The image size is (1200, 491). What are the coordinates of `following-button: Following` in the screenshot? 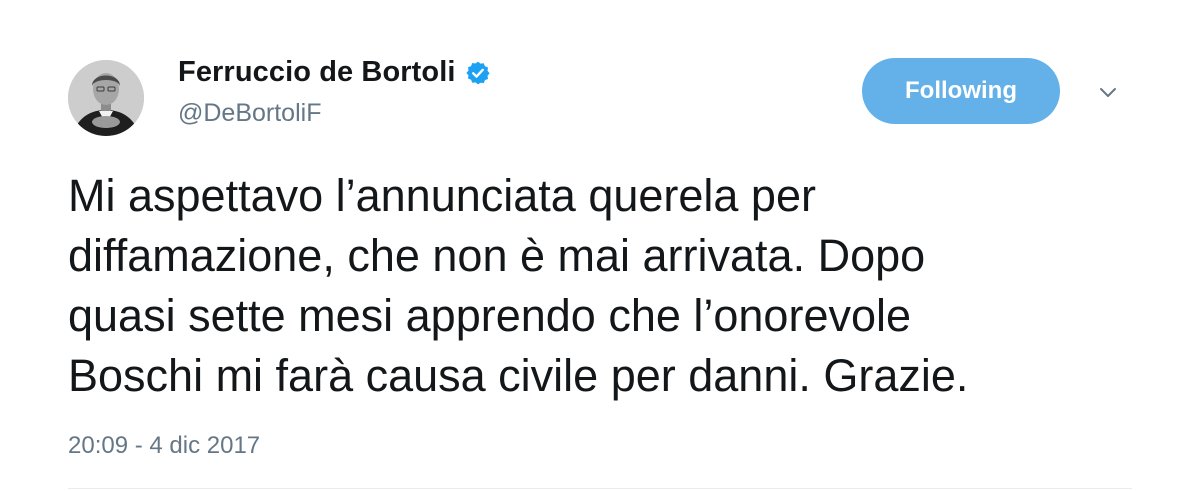 It's located at (961, 91).